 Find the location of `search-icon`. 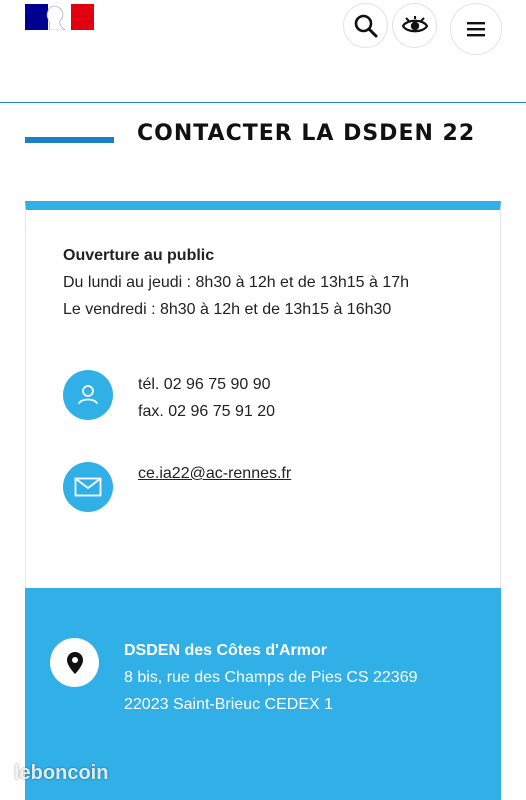

search-icon is located at coordinates (365, 25).